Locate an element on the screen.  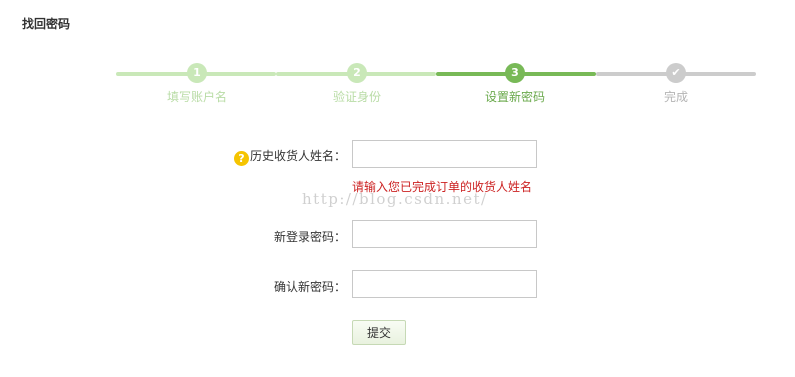
step-complete: ✔ 完成 is located at coordinates (676, 83).